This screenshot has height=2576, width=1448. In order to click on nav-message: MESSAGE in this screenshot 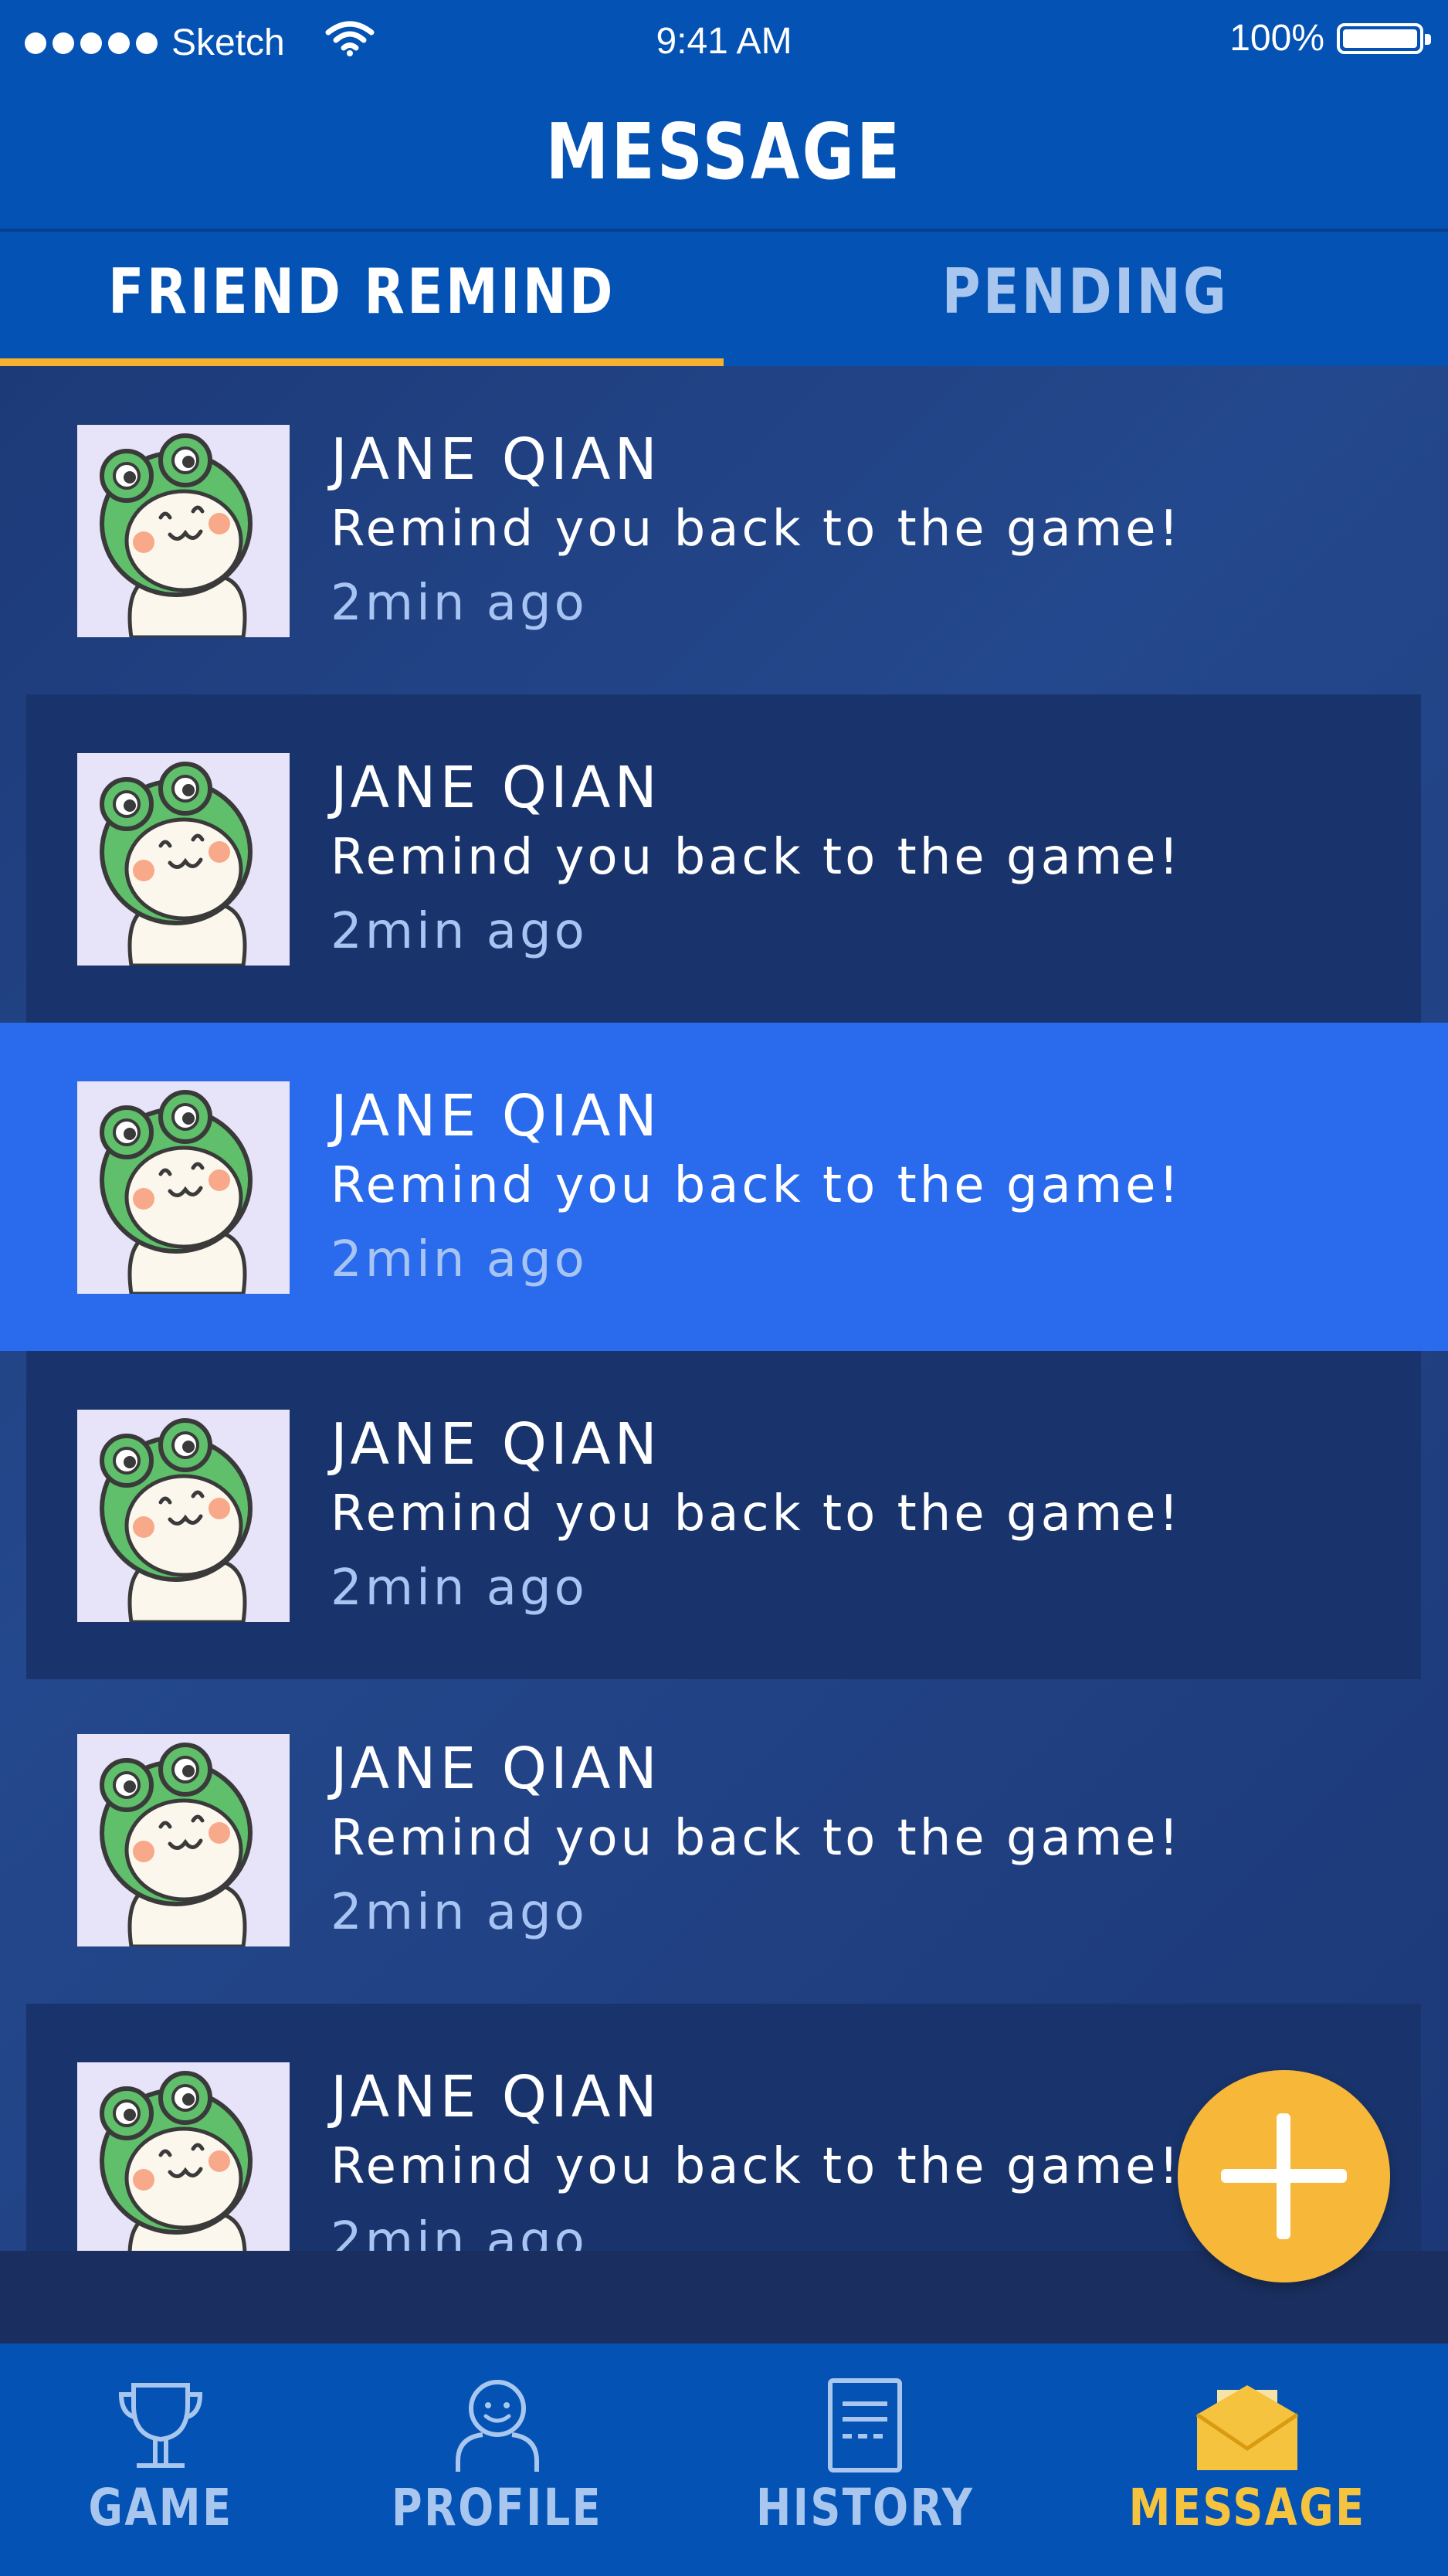, I will do `click(1247, 2460)`.